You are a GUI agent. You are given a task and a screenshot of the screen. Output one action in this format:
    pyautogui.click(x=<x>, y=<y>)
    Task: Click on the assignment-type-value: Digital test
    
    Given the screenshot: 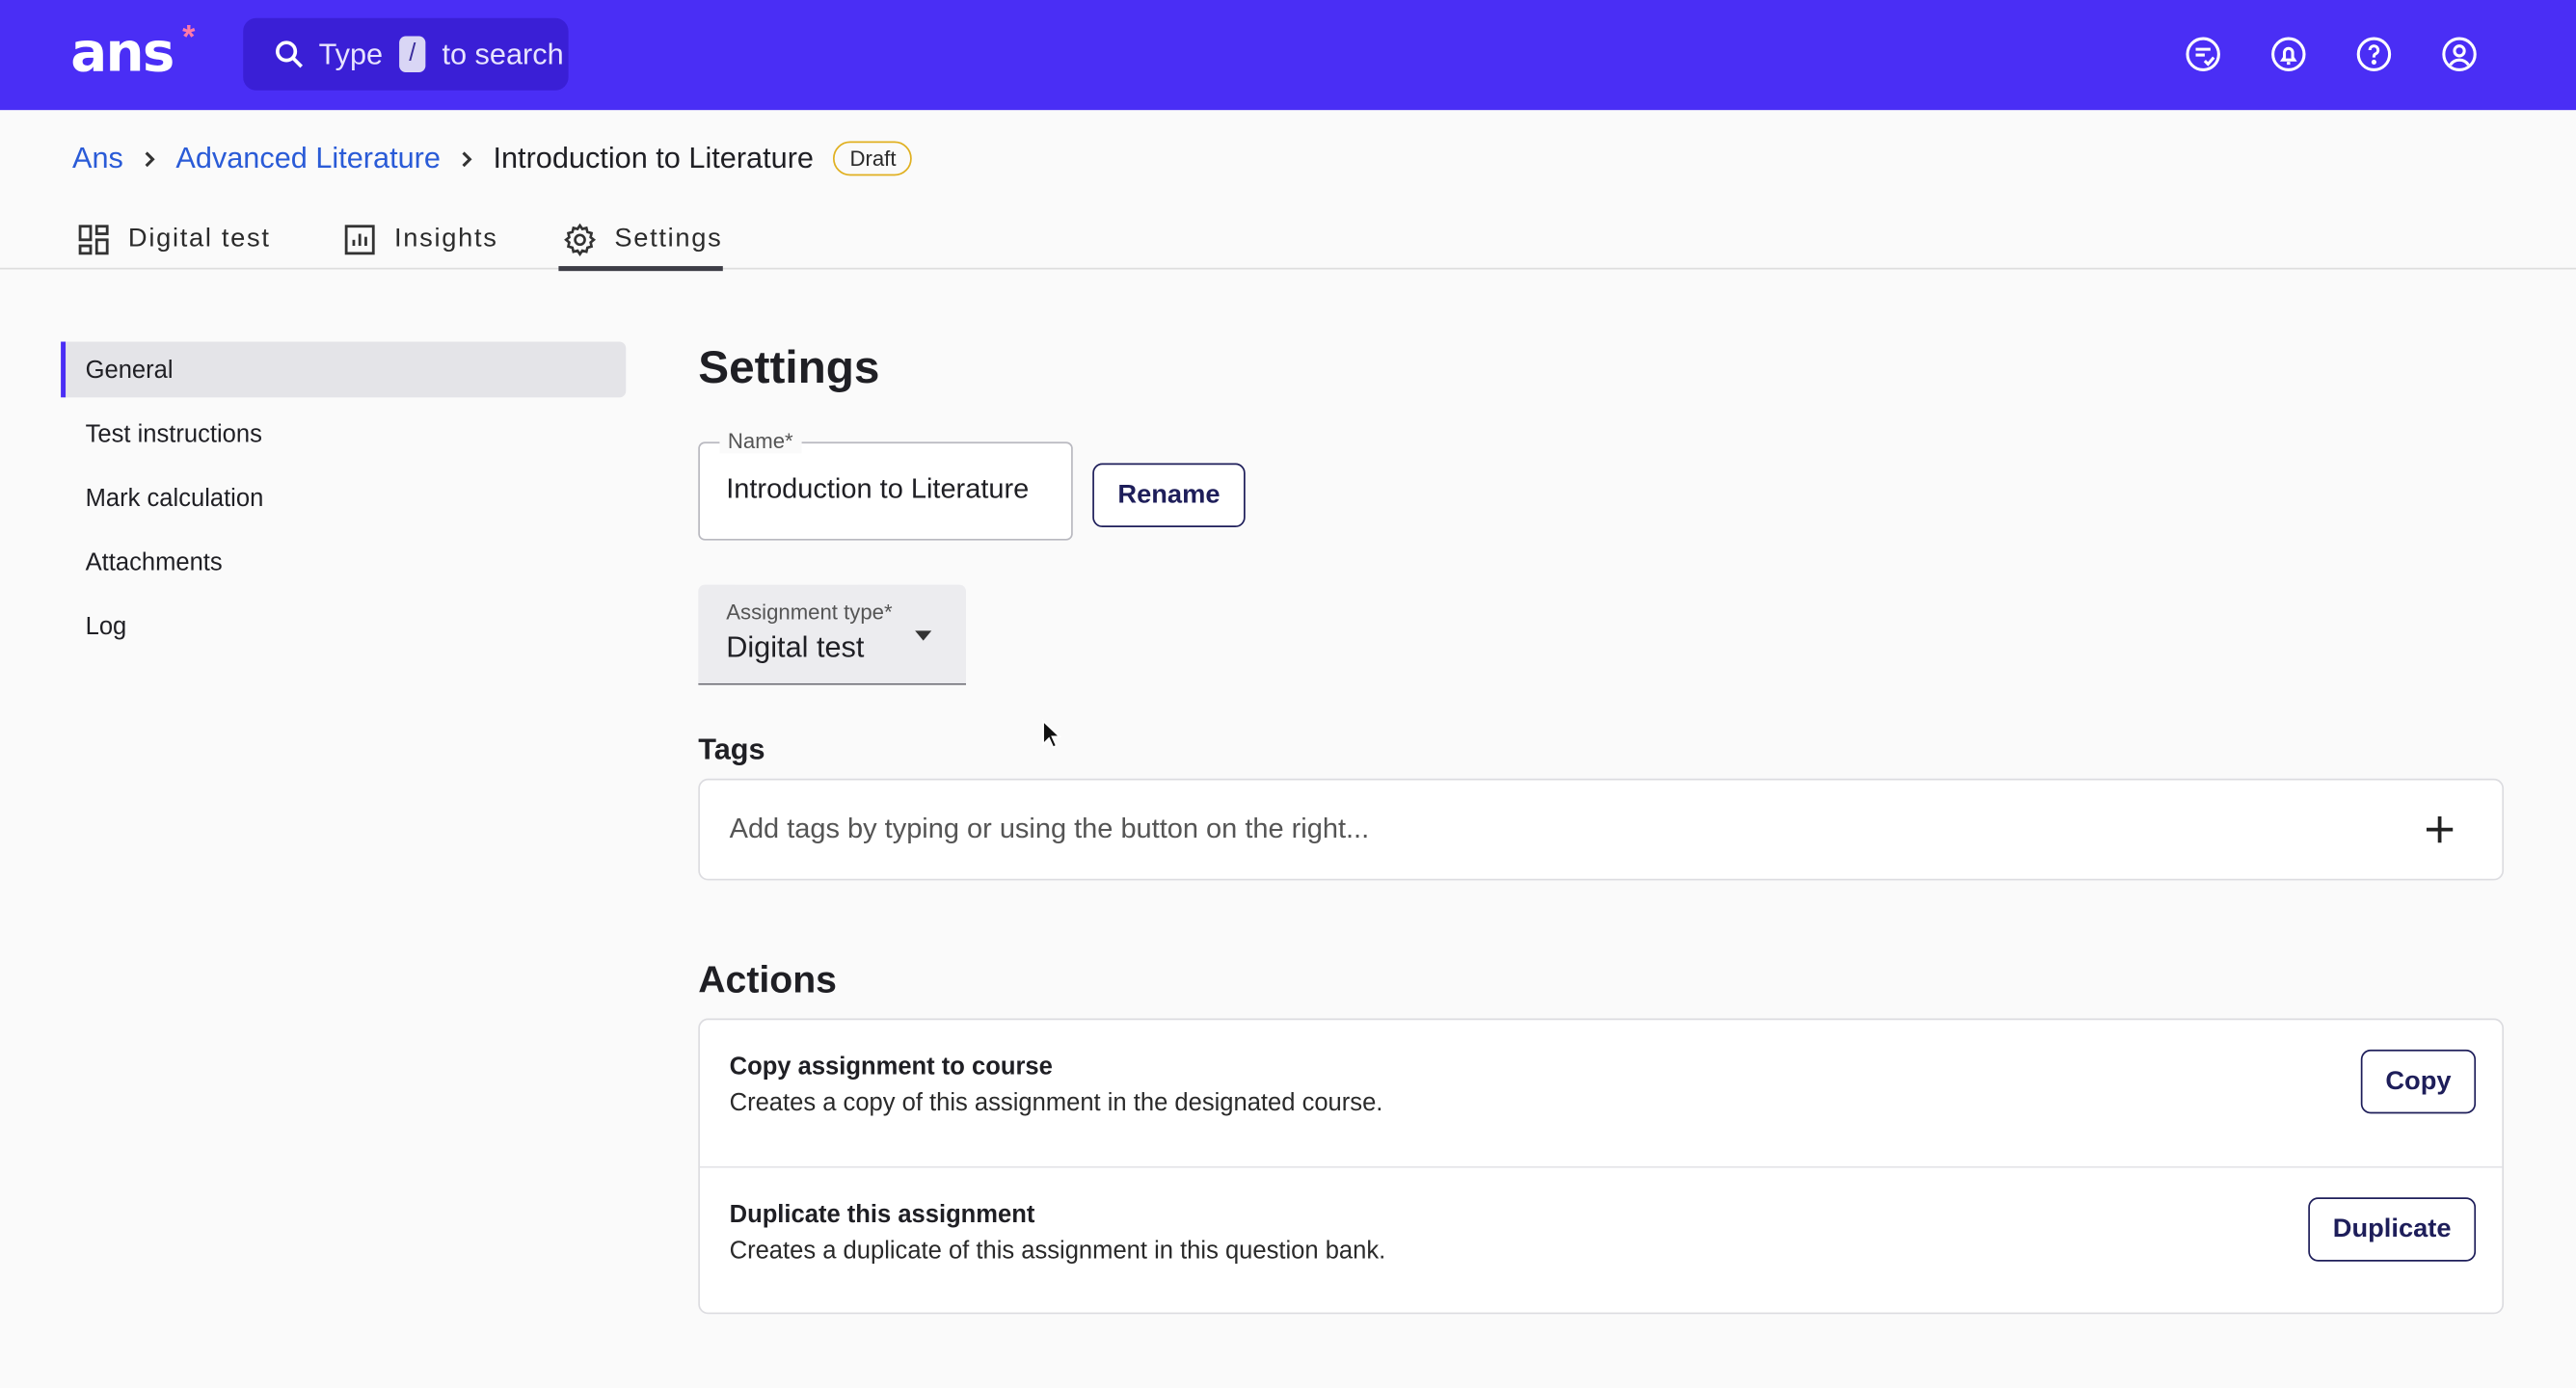 What is the action you would take?
    pyautogui.click(x=796, y=647)
    